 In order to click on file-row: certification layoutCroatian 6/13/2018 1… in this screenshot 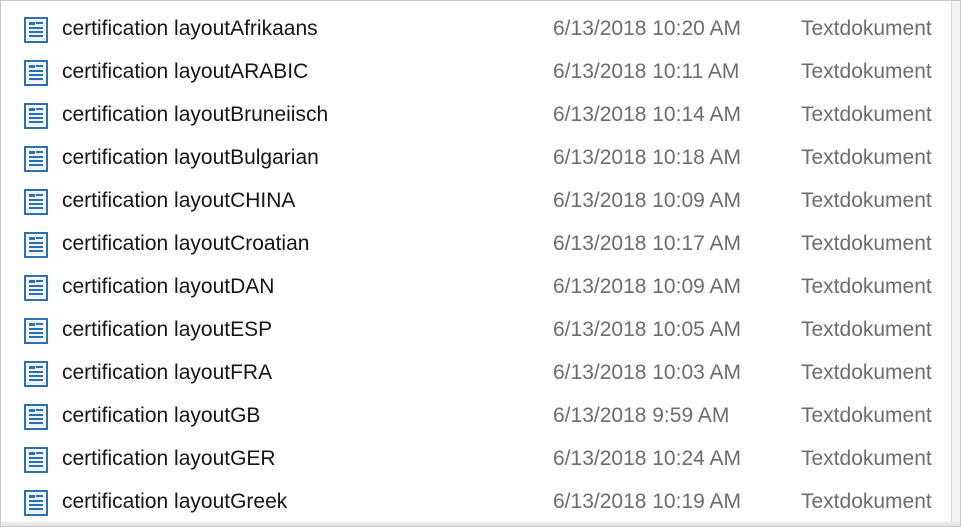, I will do `click(477, 244)`.